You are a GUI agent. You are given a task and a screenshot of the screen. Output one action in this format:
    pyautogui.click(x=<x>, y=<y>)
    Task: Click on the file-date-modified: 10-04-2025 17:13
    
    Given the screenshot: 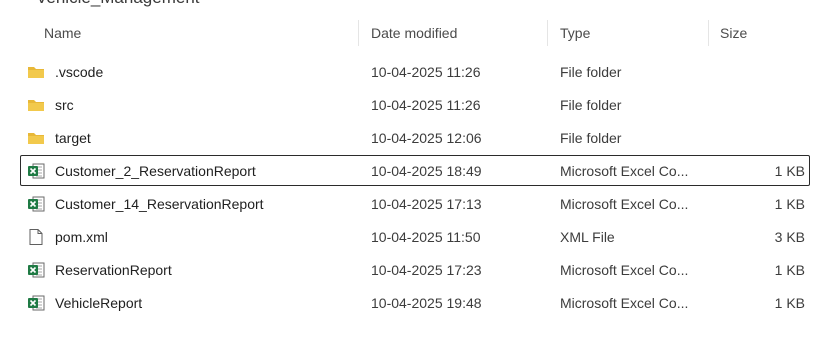 What is the action you would take?
    pyautogui.click(x=426, y=204)
    